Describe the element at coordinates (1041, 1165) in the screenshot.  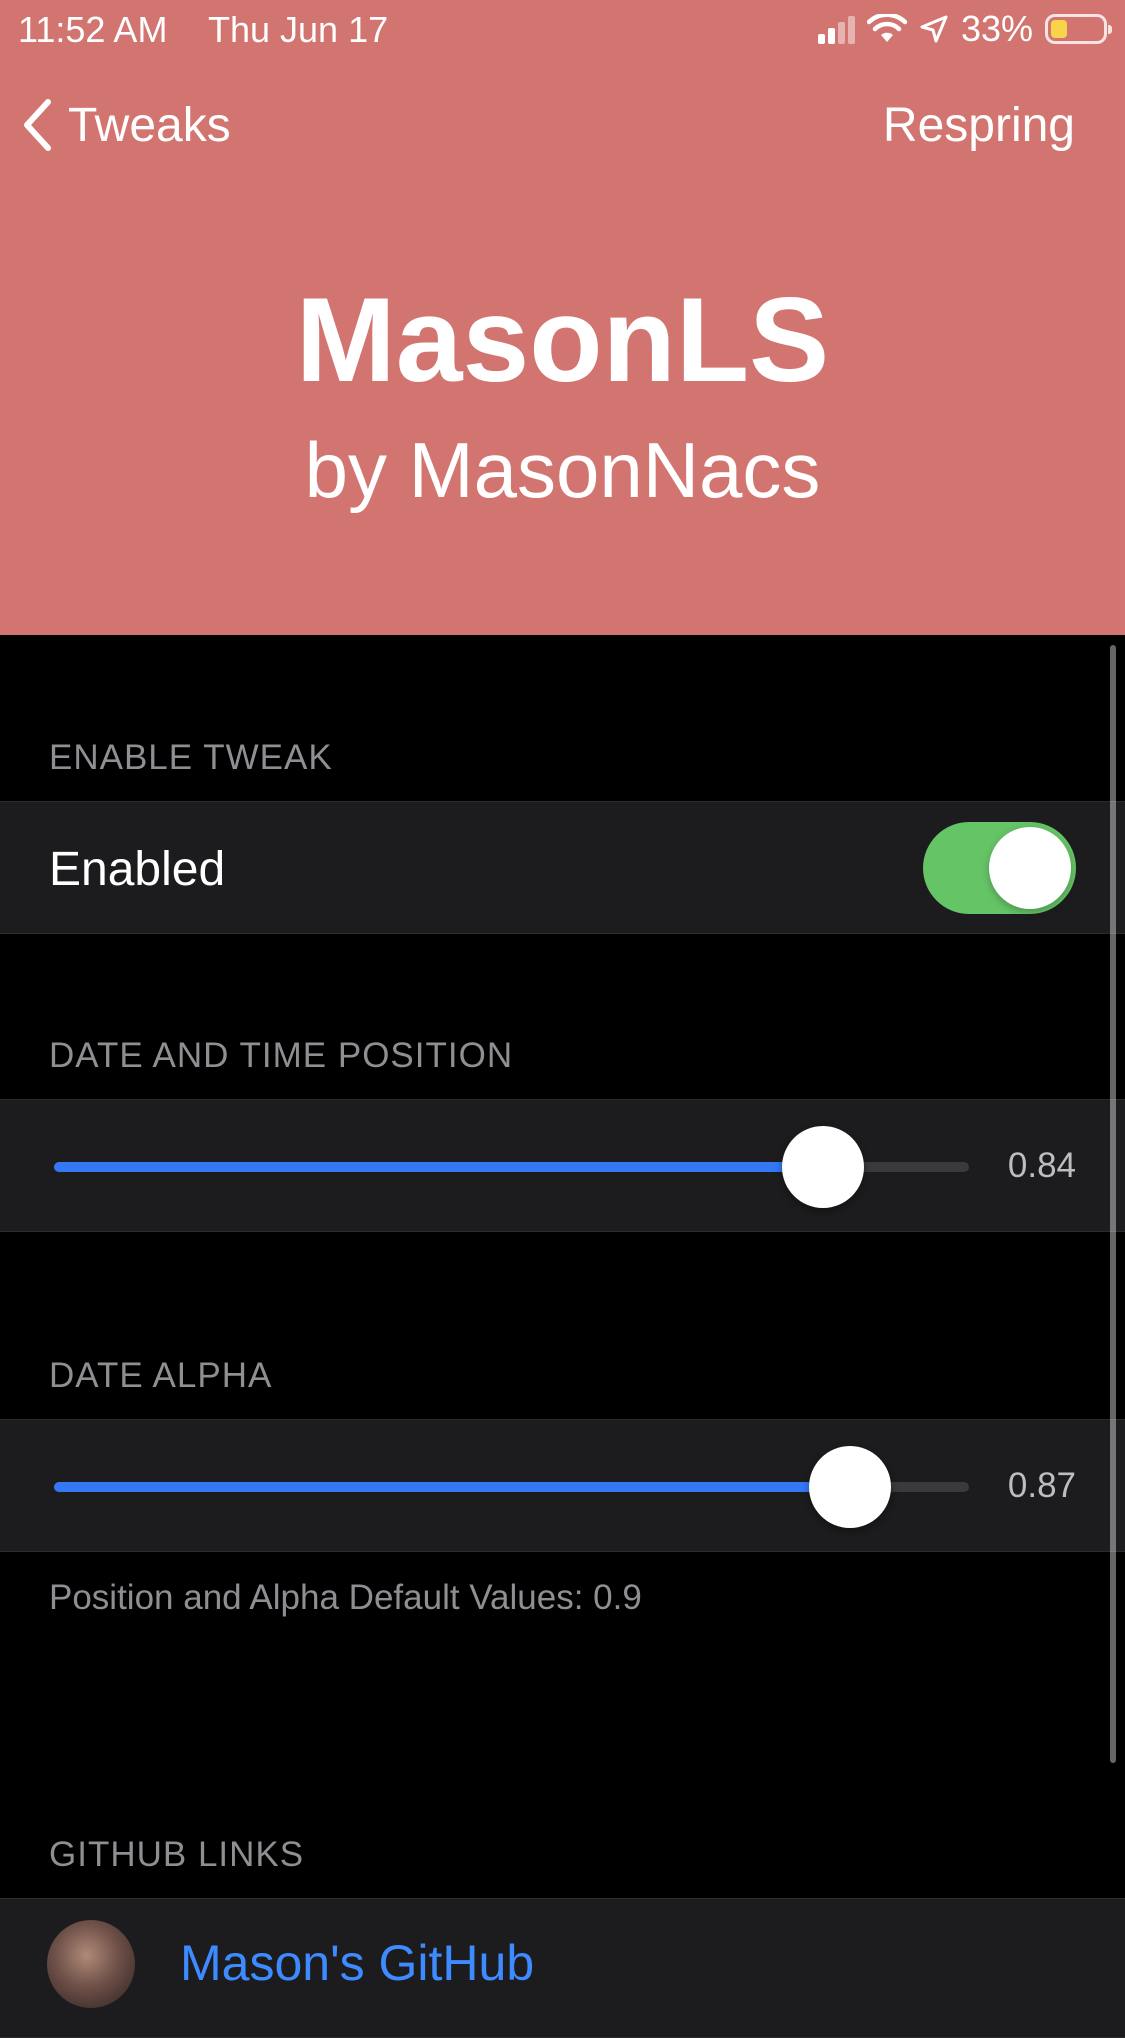
I see `position-value: 0.84` at that location.